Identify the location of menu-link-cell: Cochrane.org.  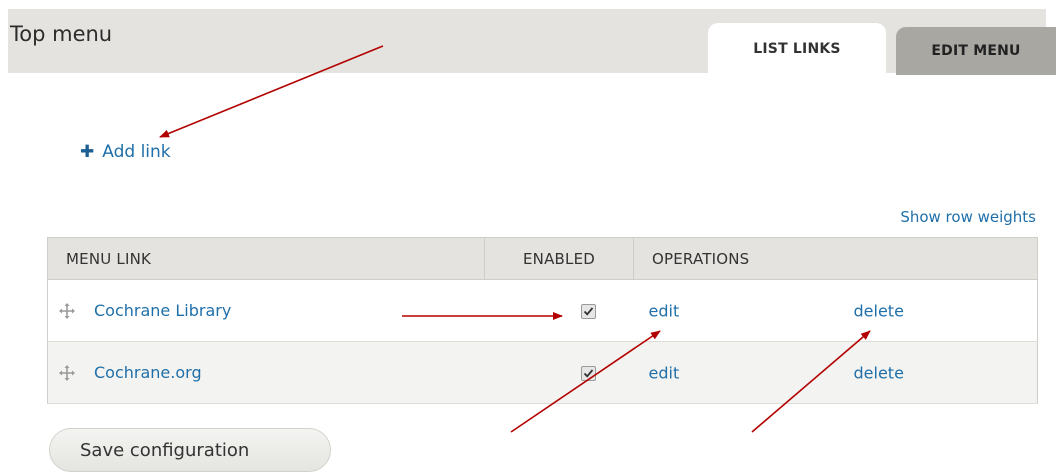
(266, 372).